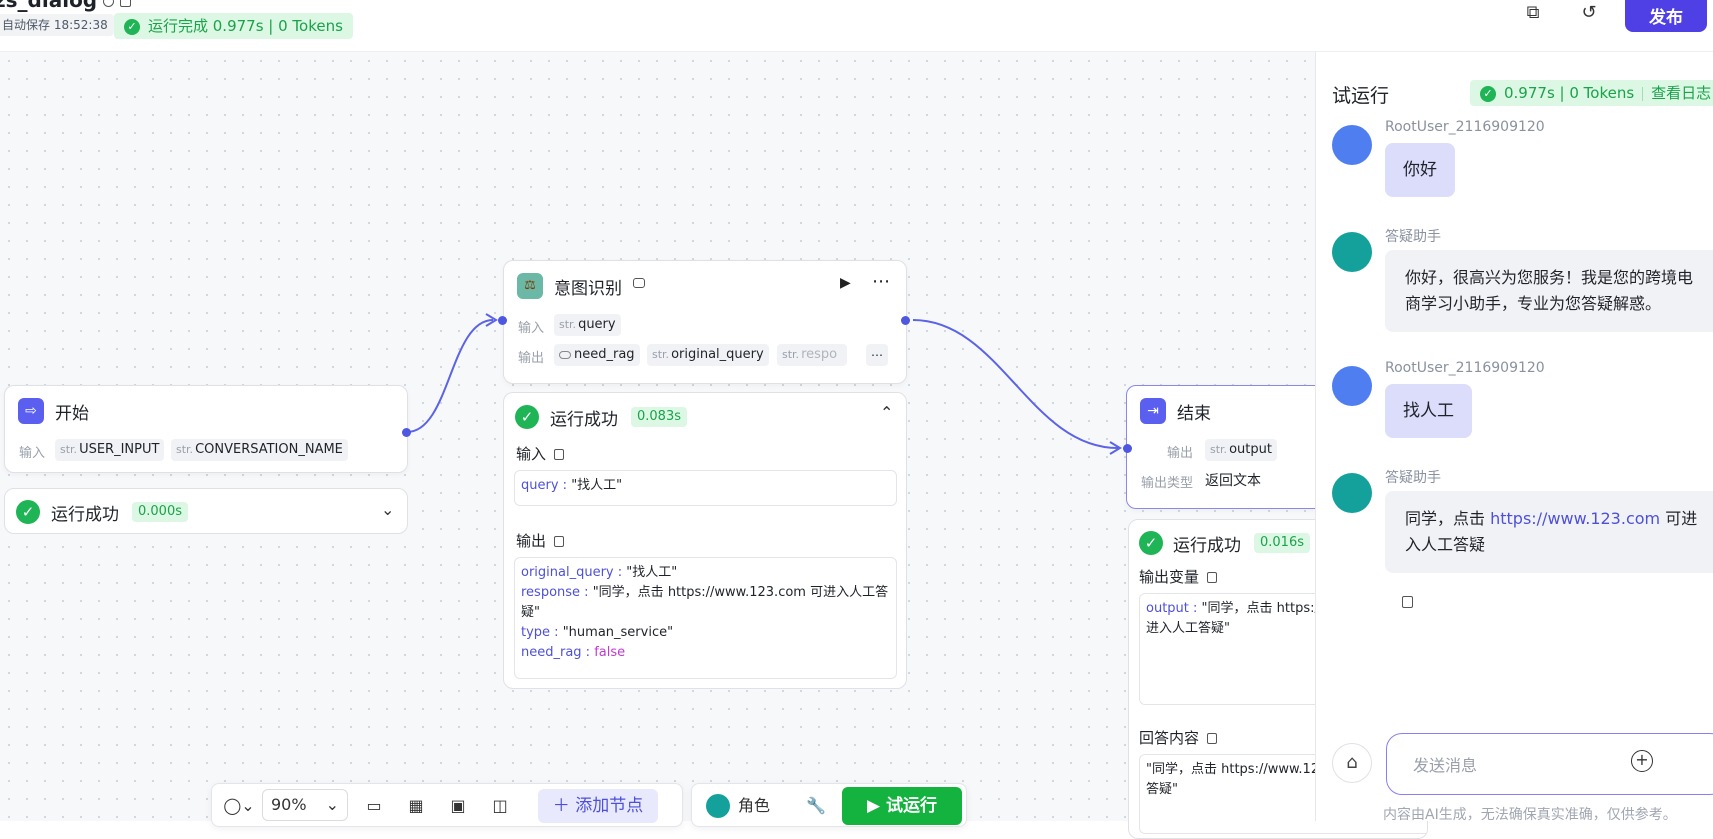 The height and width of the screenshot is (839, 1713). What do you see at coordinates (1194, 414) in the screenshot?
I see `end-node-title: 结束` at bounding box center [1194, 414].